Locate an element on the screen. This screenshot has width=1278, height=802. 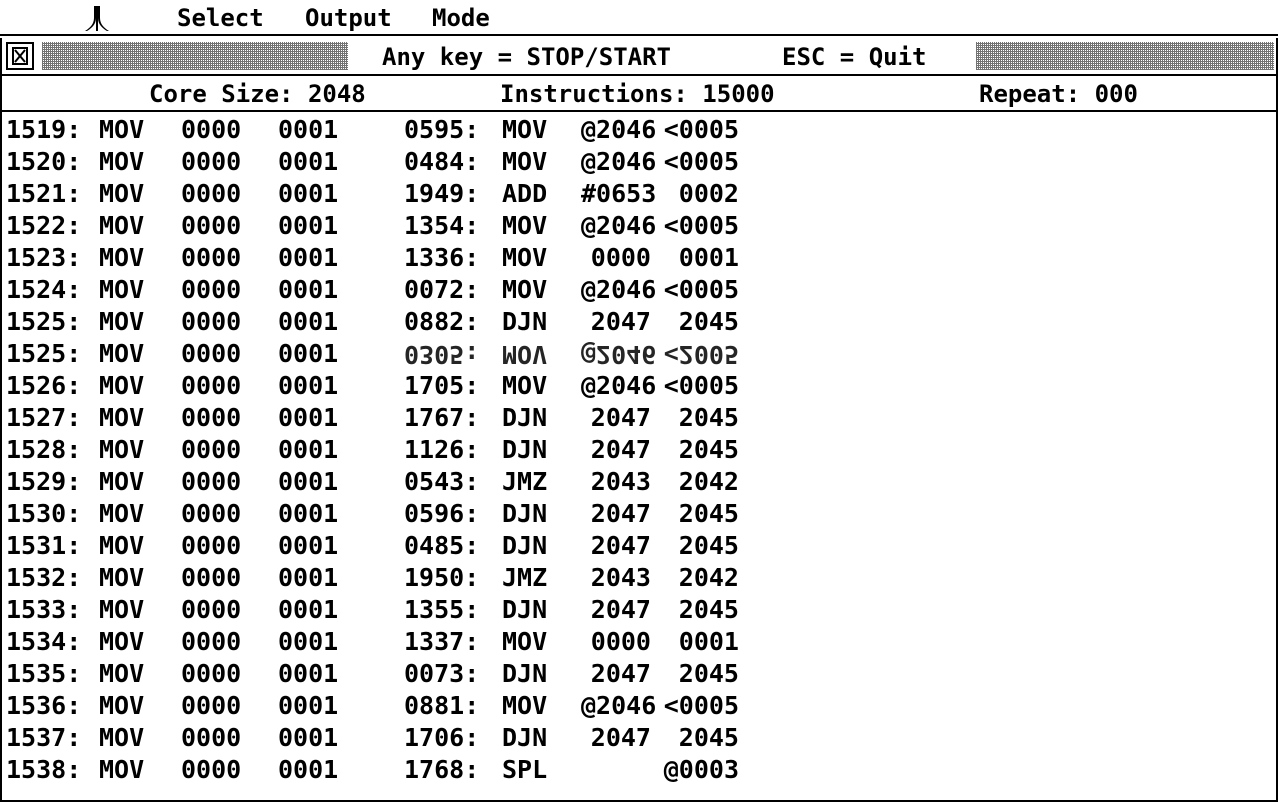
cell-addr2: 0596: is located at coordinates (442, 513).